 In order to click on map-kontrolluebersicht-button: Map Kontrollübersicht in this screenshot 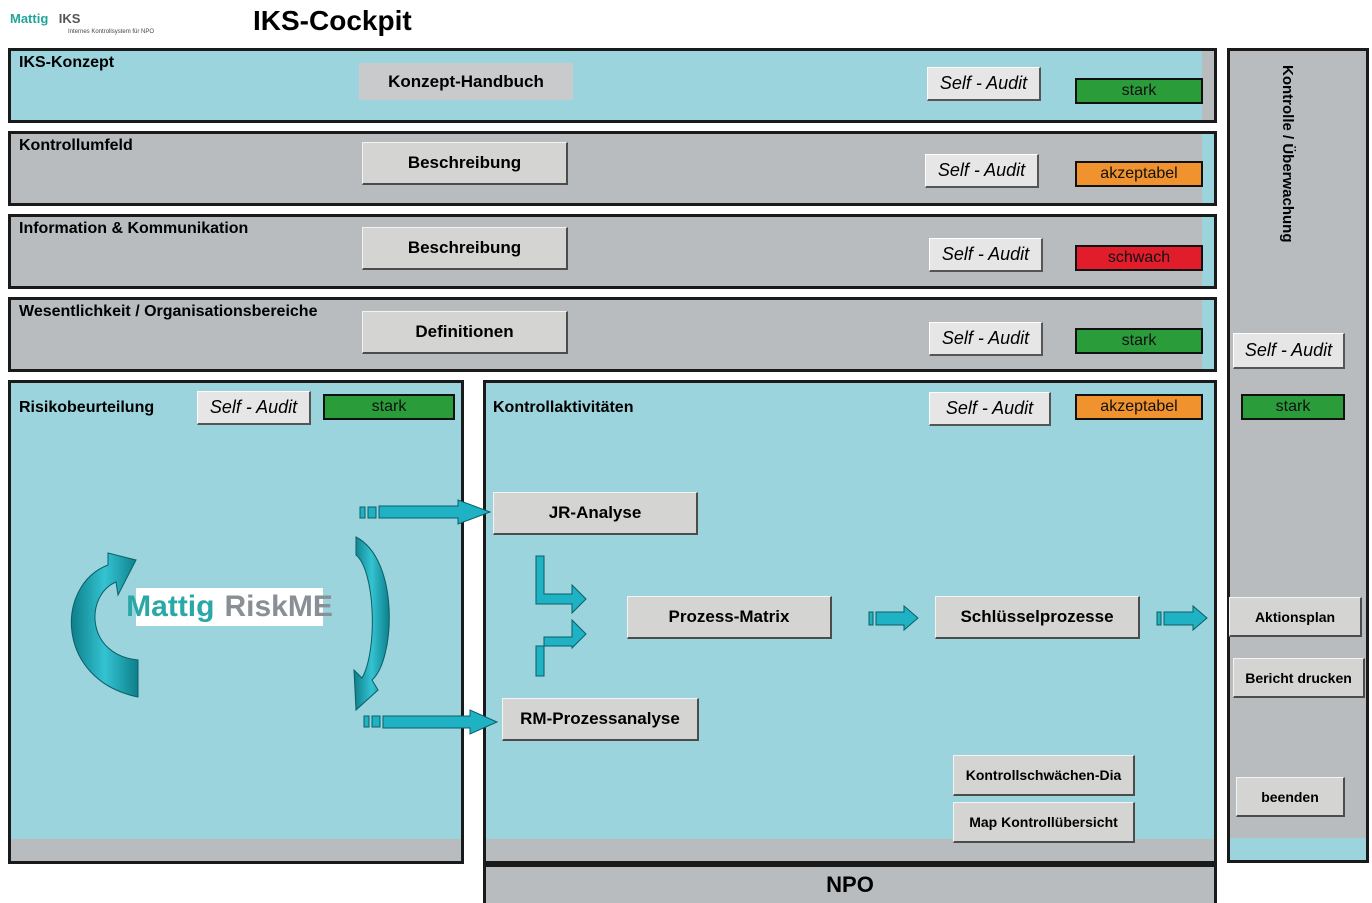, I will do `click(1044, 822)`.